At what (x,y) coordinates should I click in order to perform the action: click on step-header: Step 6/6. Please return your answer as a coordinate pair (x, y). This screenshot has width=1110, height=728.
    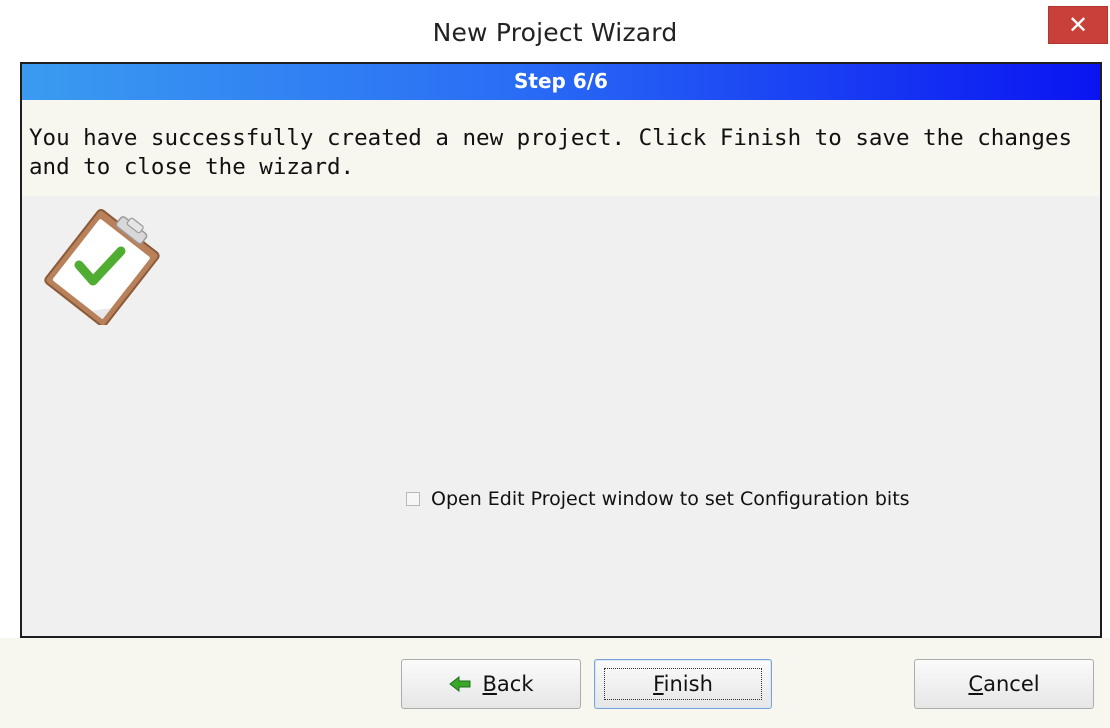
    Looking at the image, I should click on (561, 82).